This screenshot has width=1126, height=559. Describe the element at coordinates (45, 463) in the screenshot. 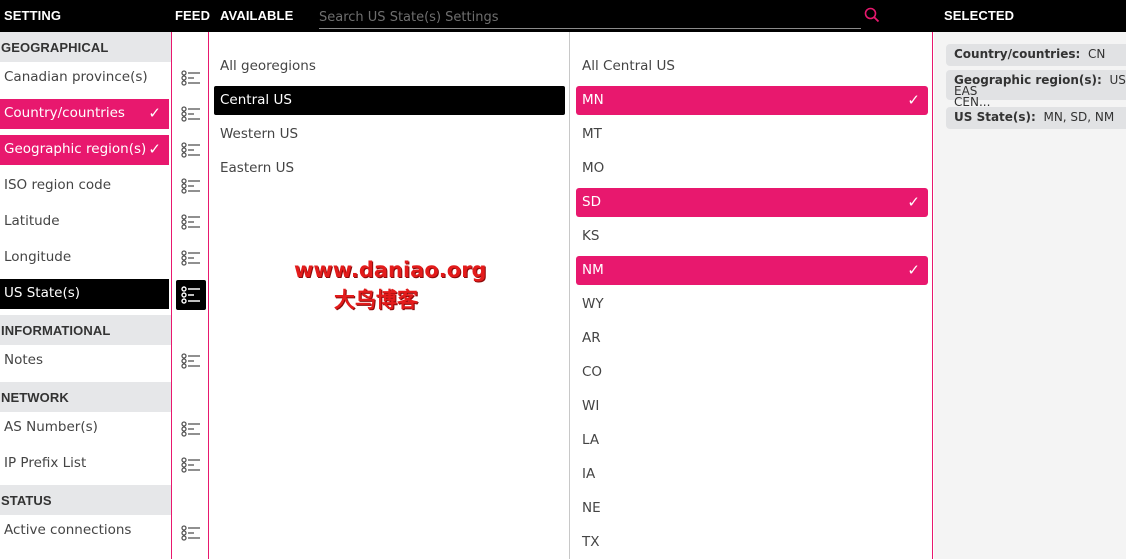

I see `setting-label: IP Prefix List` at that location.